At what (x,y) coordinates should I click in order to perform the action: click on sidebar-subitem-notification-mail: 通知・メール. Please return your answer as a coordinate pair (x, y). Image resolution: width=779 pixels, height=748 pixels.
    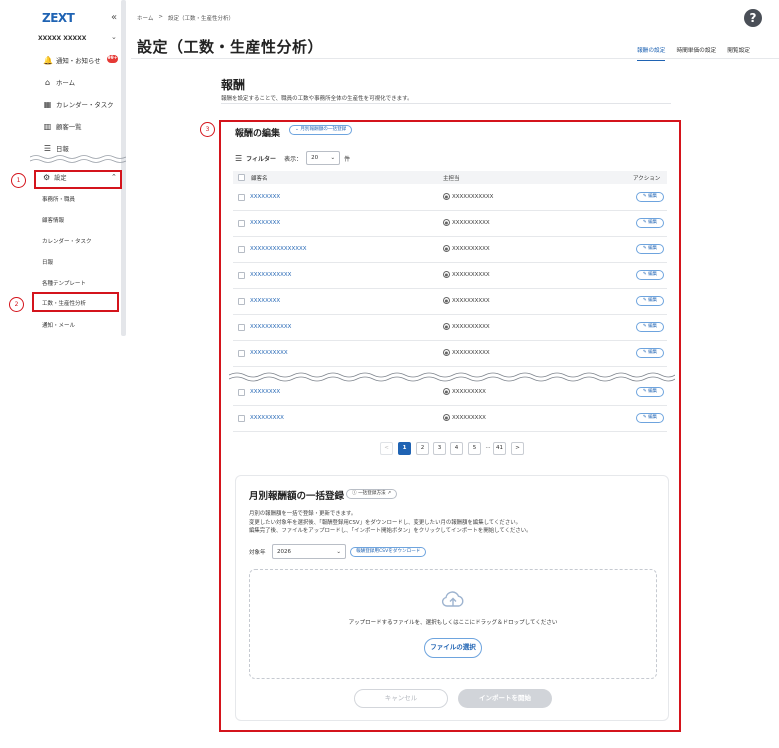
    Looking at the image, I should click on (58, 325).